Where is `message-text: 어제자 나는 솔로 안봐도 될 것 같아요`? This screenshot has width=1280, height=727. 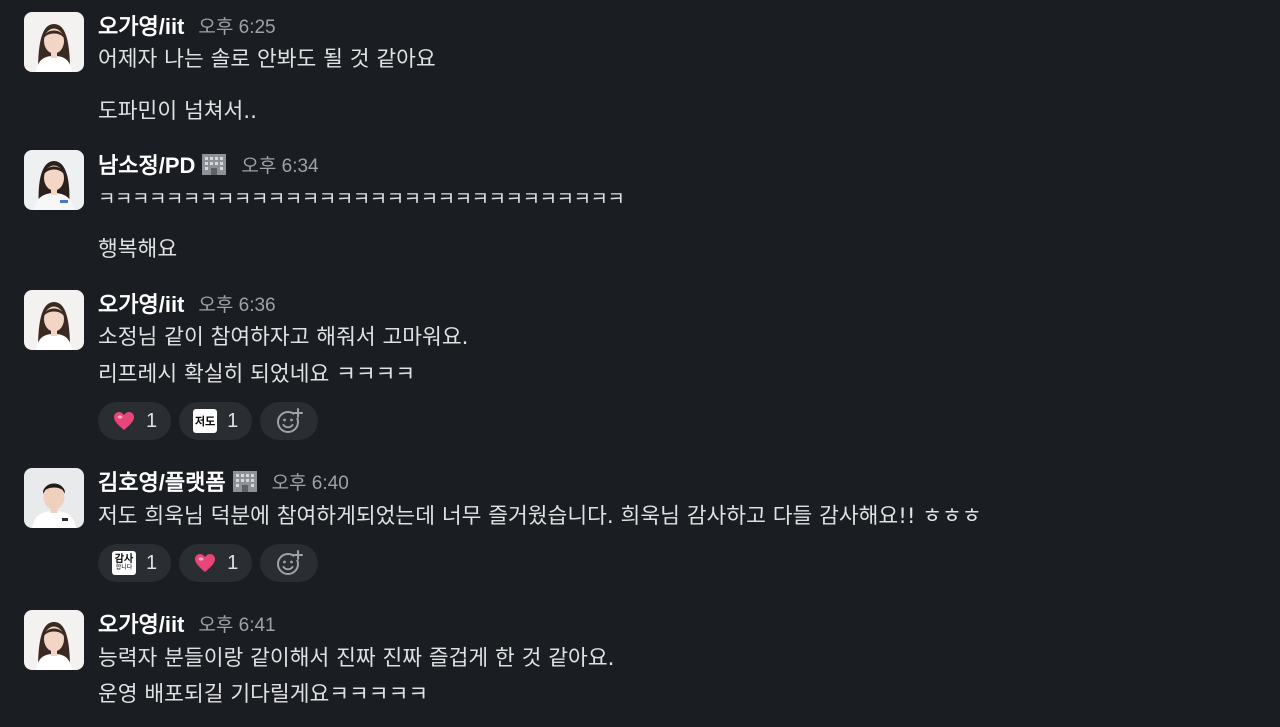 message-text: 어제자 나는 솔로 안봐도 될 것 같아요 is located at coordinates (267, 59).